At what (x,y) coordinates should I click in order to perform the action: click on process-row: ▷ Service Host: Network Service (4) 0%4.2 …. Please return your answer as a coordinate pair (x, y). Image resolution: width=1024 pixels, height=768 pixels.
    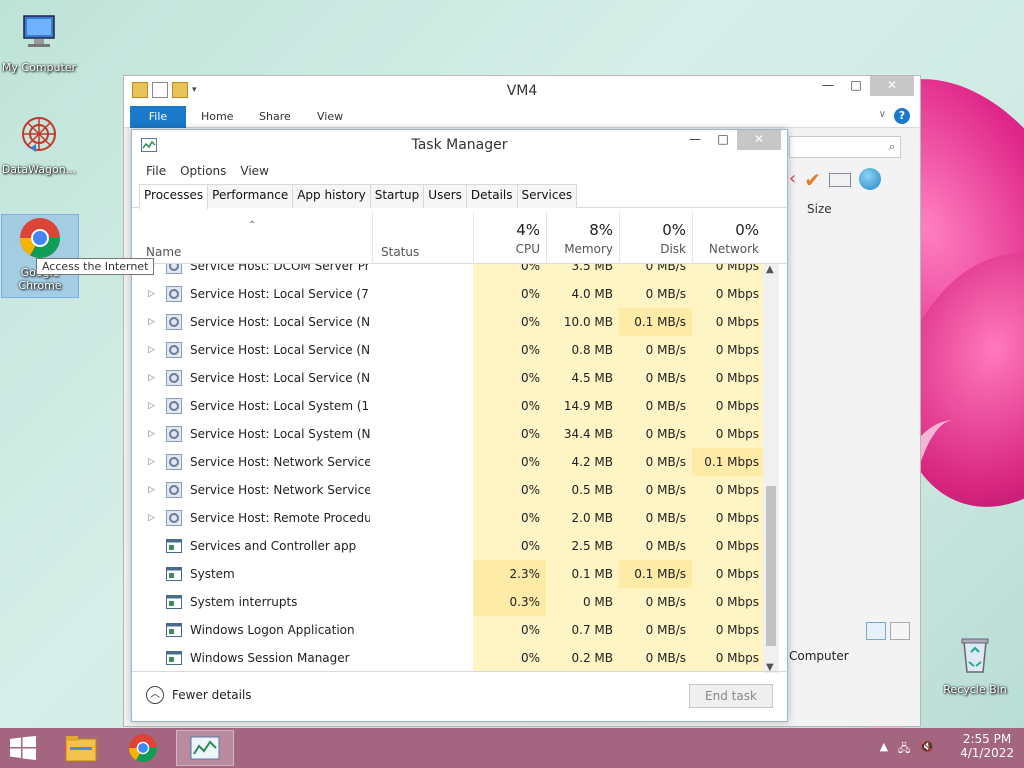
    Looking at the image, I should click on (448, 462).